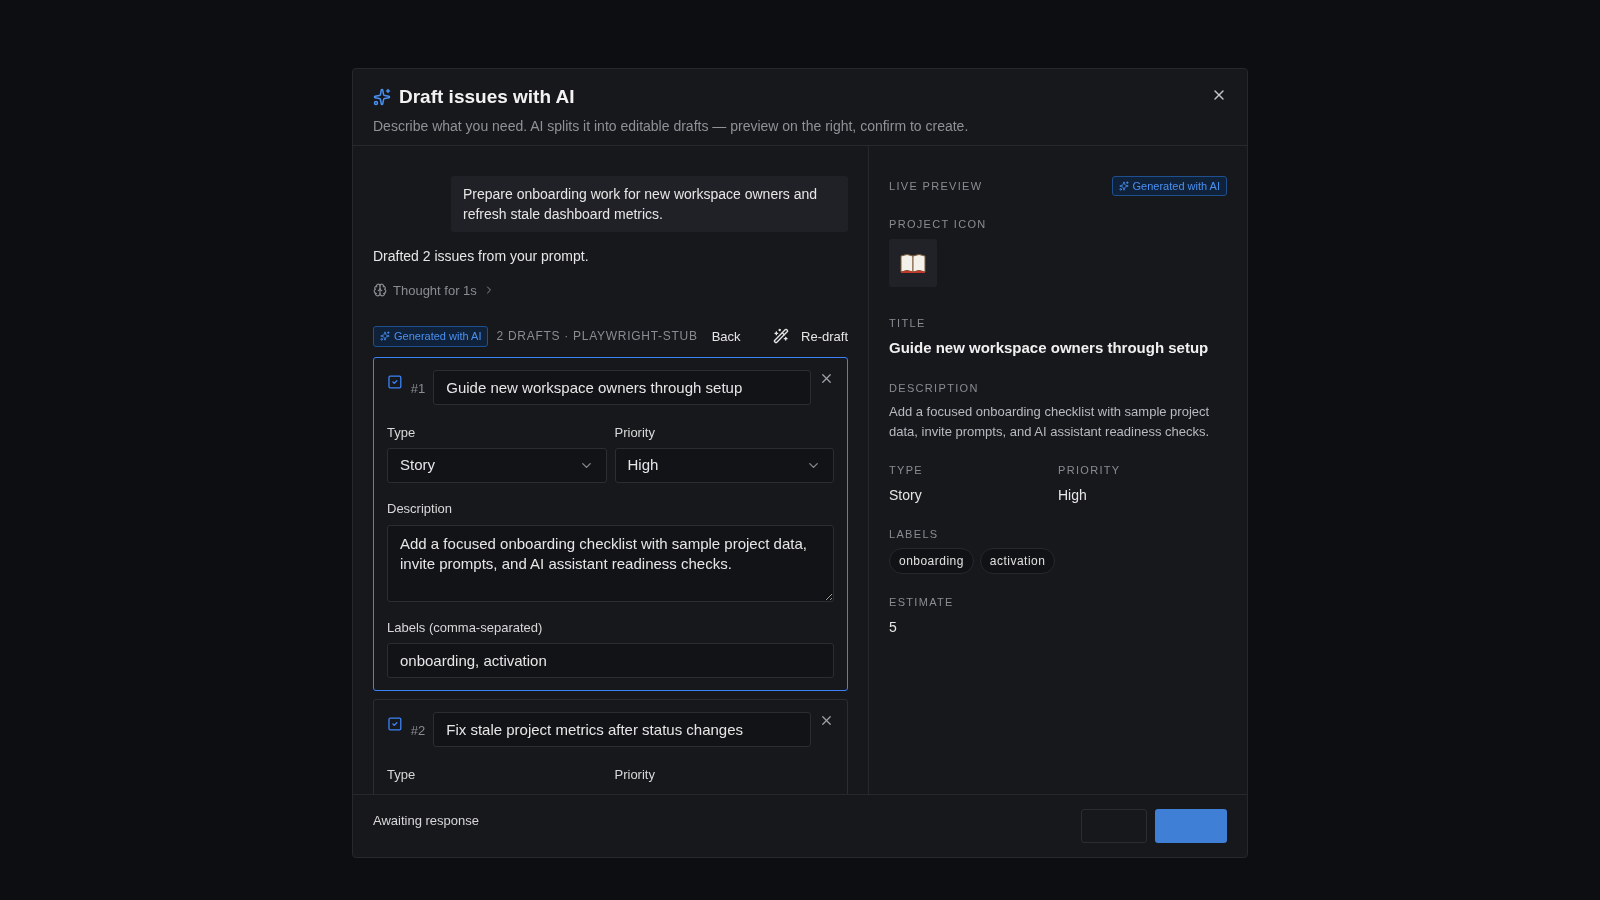 The width and height of the screenshot is (1600, 900). I want to click on status-text: Awaiting response, so click(426, 820).